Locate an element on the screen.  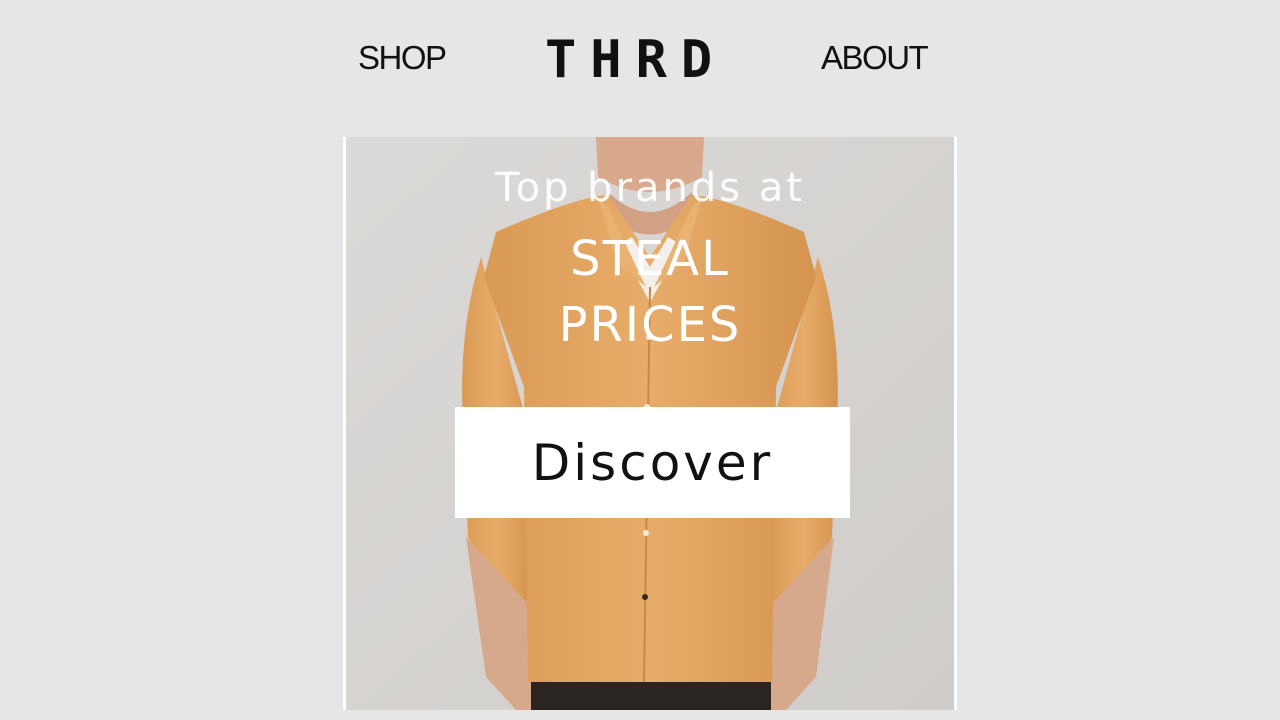
hero-headline-steal: STEAL is located at coordinates (650, 259).